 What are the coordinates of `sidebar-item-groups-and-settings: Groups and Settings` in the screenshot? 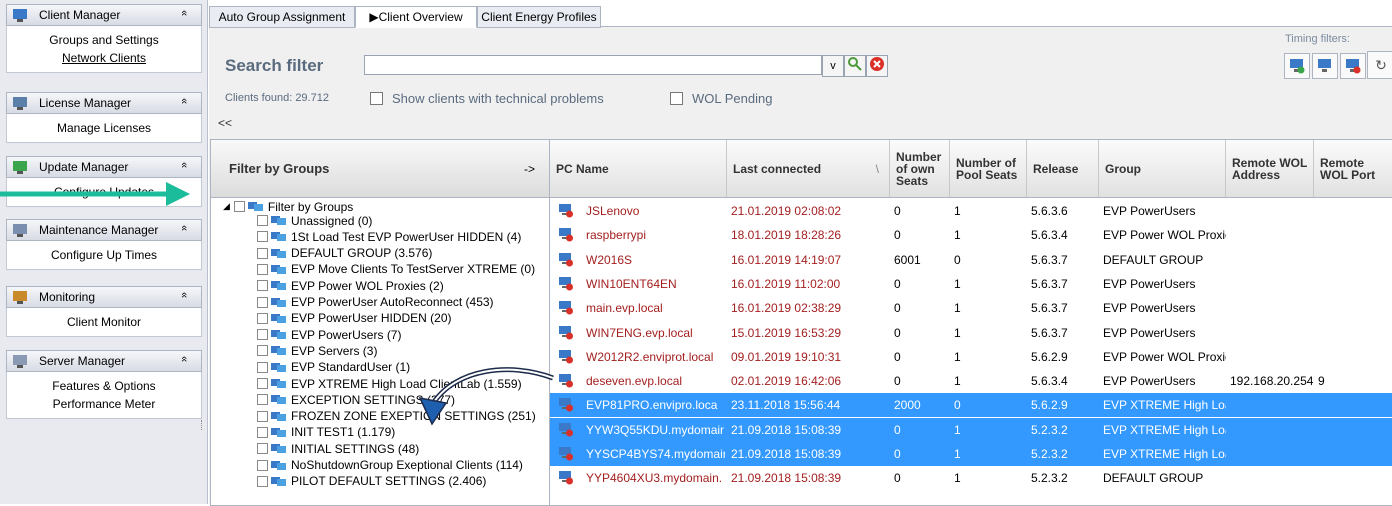 It's located at (104, 40).